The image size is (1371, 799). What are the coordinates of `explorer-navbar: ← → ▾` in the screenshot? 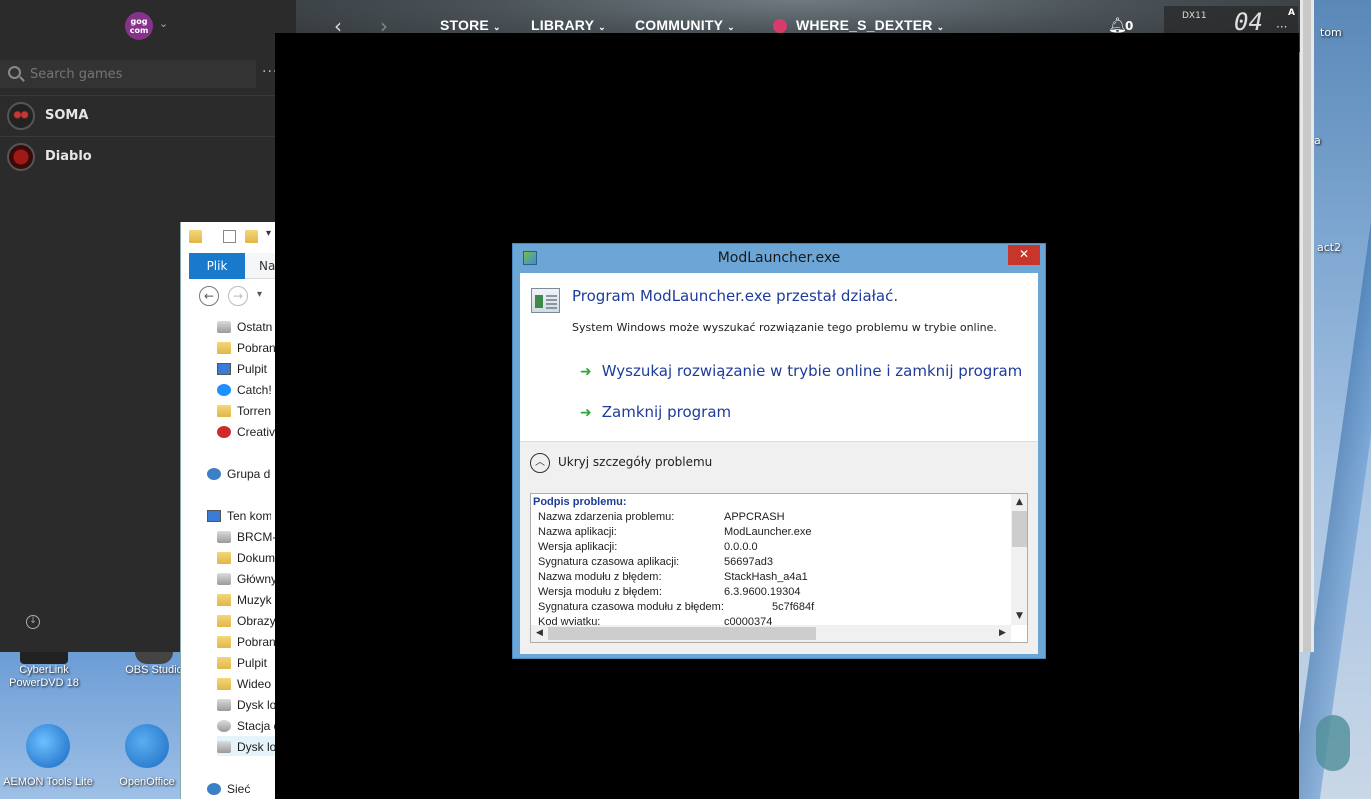 It's located at (235, 297).